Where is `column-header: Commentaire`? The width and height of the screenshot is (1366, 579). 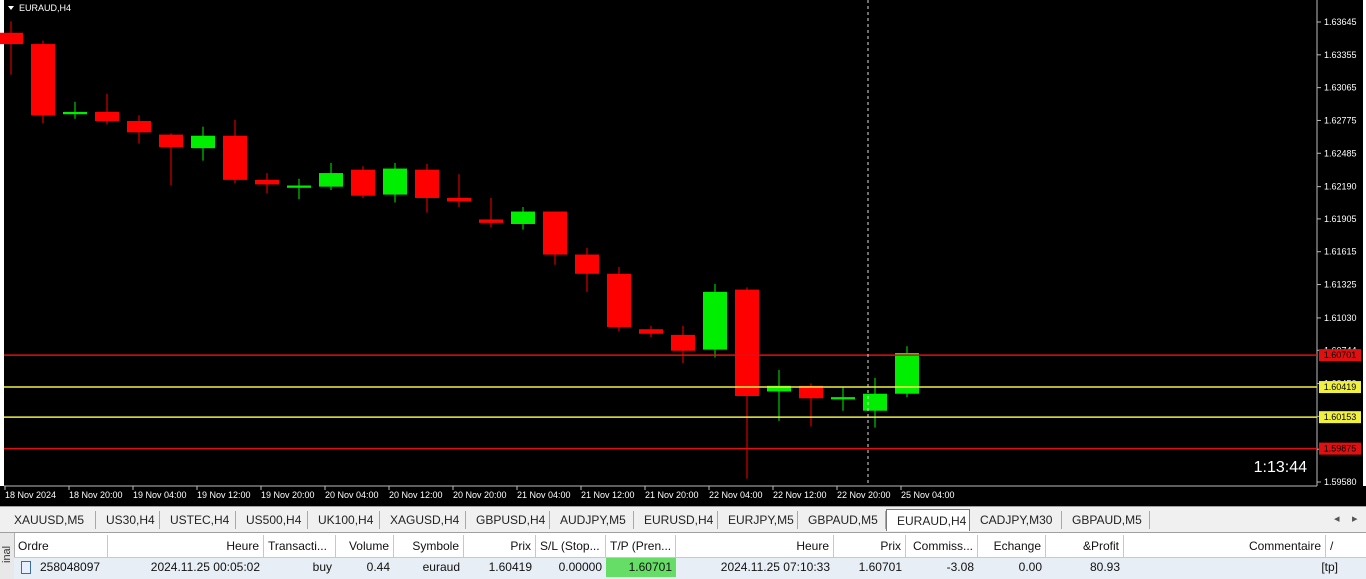
column-header: Commentaire is located at coordinates (1225, 546).